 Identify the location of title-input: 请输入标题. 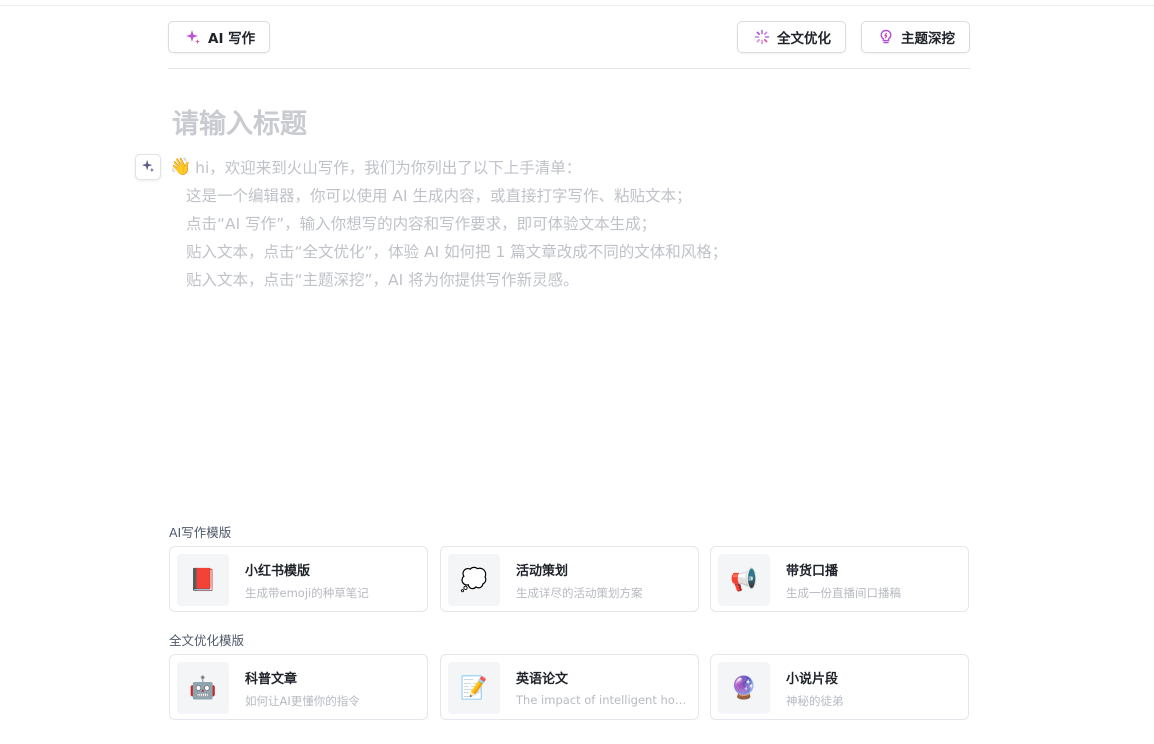
(239, 121).